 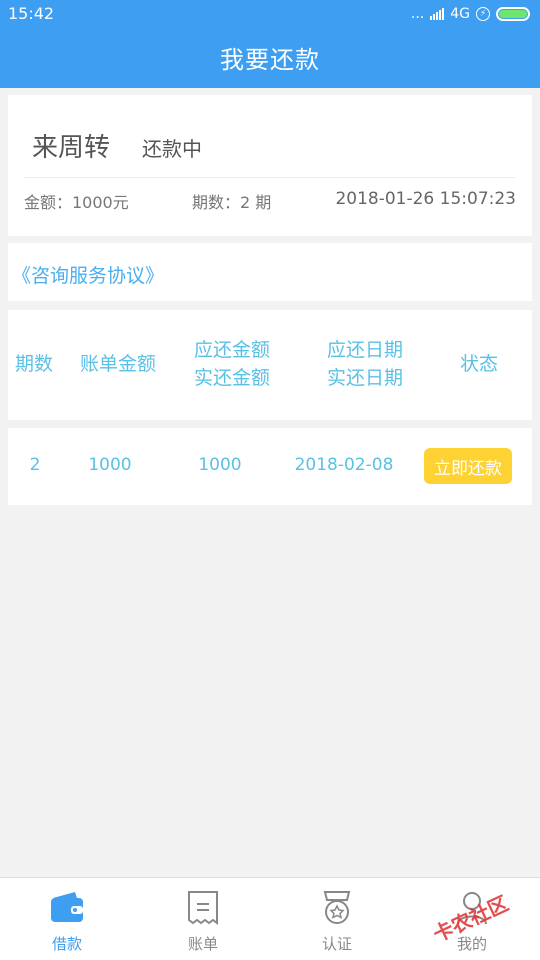 What do you see at coordinates (88, 274) in the screenshot?
I see `agreement-link: 《咨询服务协议》` at bounding box center [88, 274].